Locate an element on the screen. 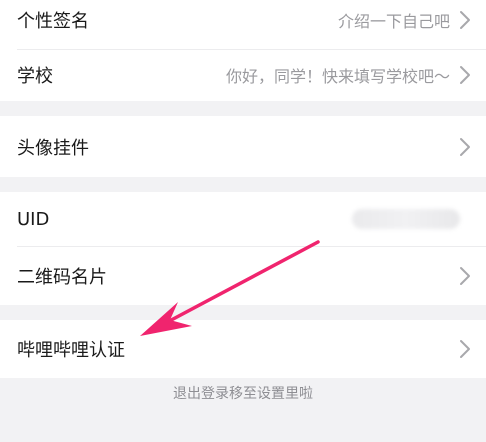 Image resolution: width=486 pixels, height=442 pixels. avatar-pendant-row: 头像挂件 is located at coordinates (243, 146).